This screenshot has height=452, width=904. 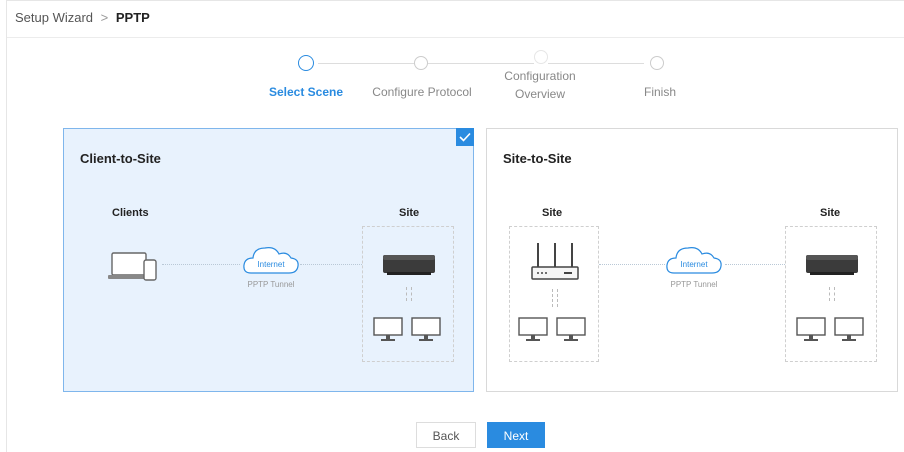 I want to click on step-1-dot, so click(x=306, y=63).